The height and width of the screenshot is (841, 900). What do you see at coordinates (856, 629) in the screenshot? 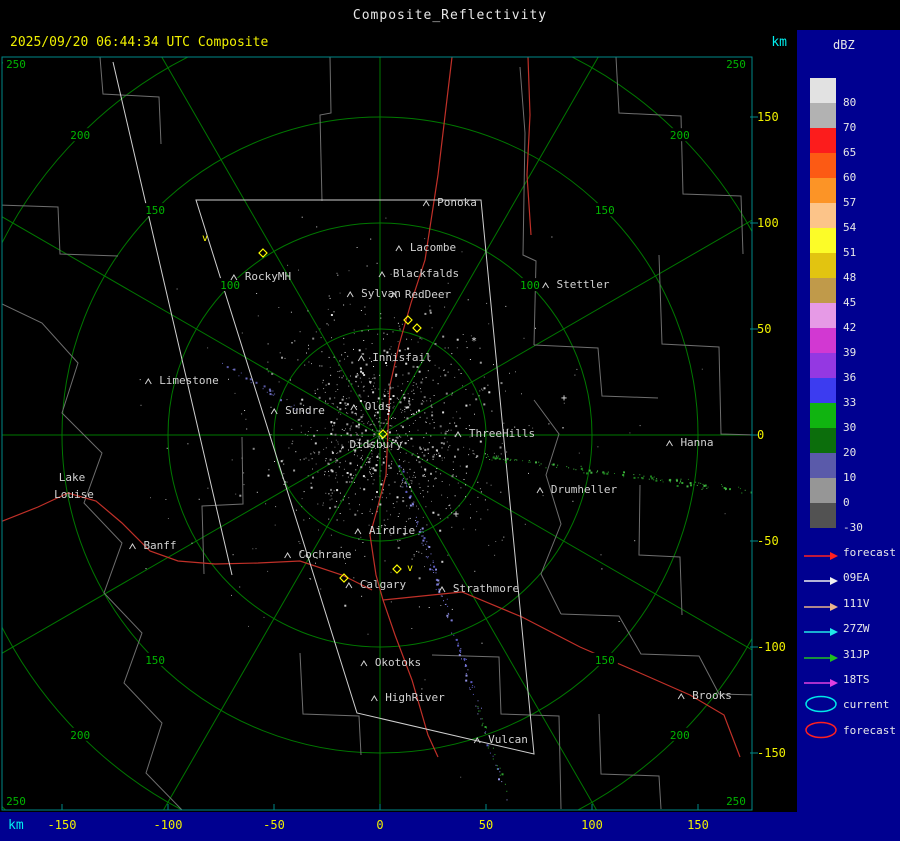
I see `legend-label: 27ZW` at bounding box center [856, 629].